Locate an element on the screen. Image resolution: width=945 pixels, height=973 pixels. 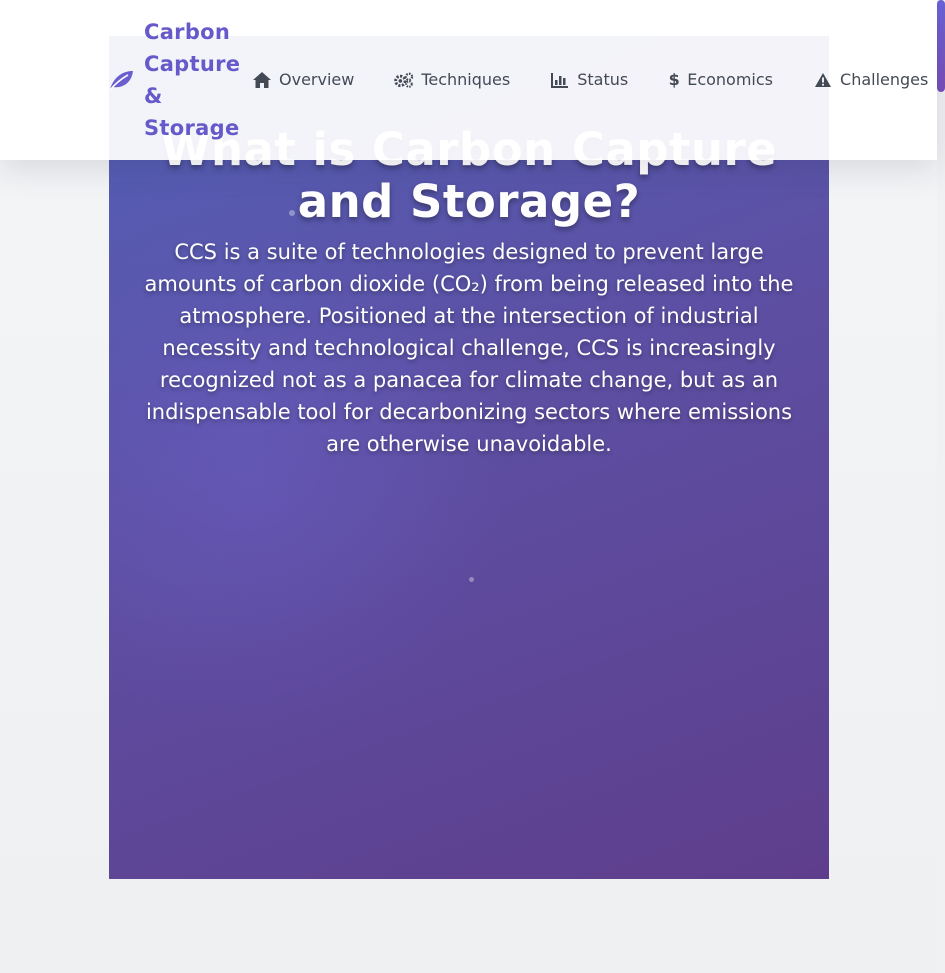
nav-item-economics: $ Economics is located at coordinates (720, 80).